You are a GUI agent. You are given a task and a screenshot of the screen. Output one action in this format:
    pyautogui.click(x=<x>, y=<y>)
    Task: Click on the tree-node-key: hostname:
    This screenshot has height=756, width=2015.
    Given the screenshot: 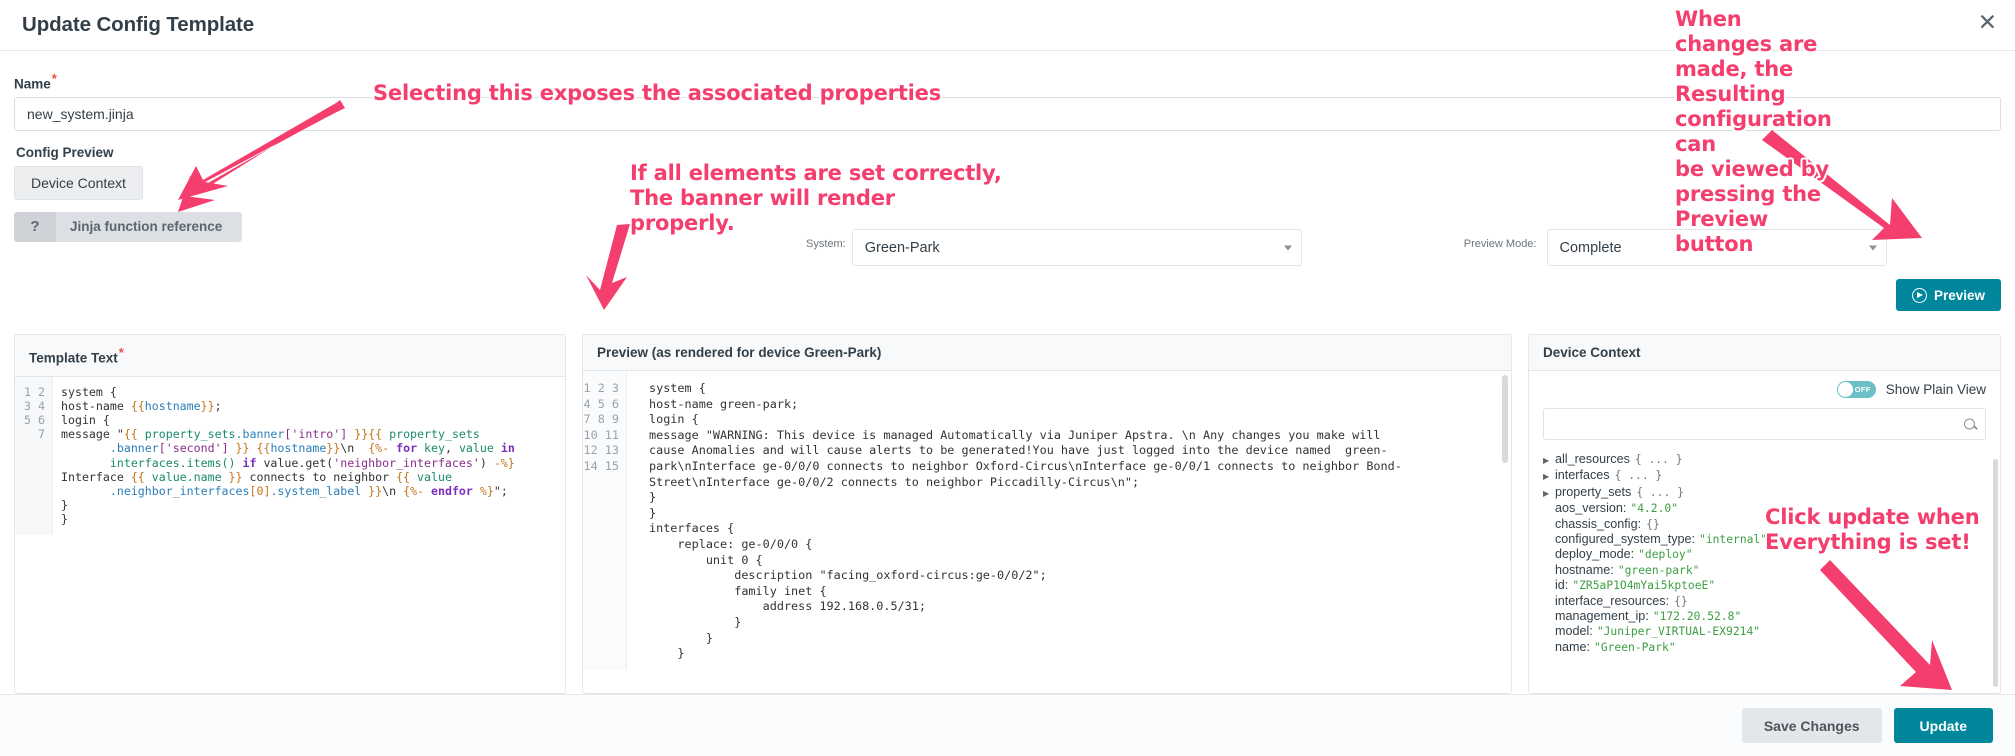 What is the action you would take?
    pyautogui.click(x=1584, y=569)
    